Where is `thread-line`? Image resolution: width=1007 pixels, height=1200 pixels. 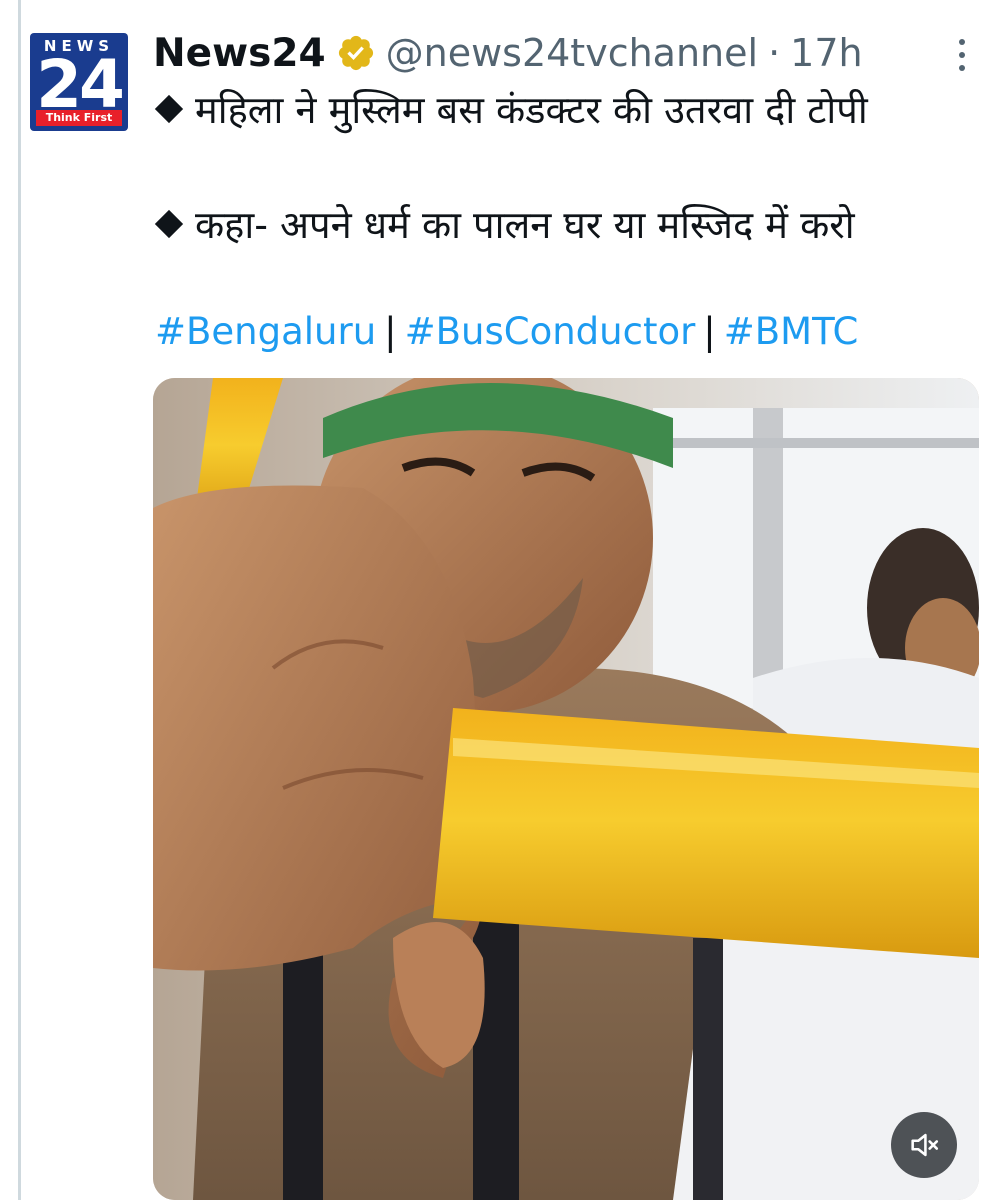 thread-line is located at coordinates (19, 600).